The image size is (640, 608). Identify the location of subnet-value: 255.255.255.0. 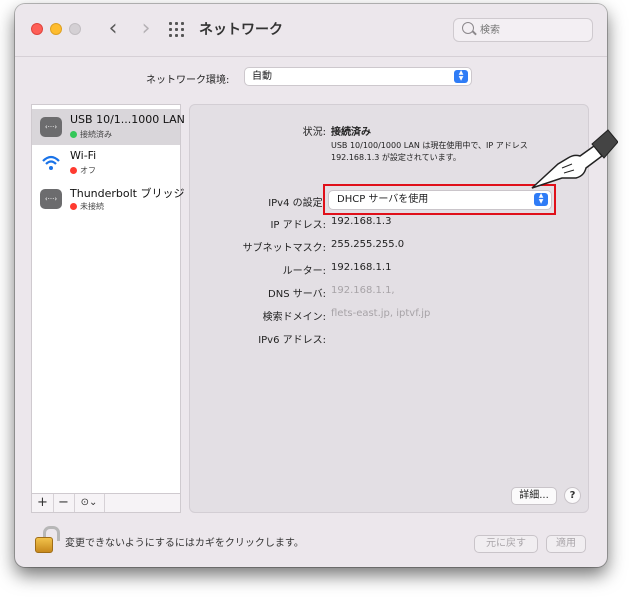
(368, 244).